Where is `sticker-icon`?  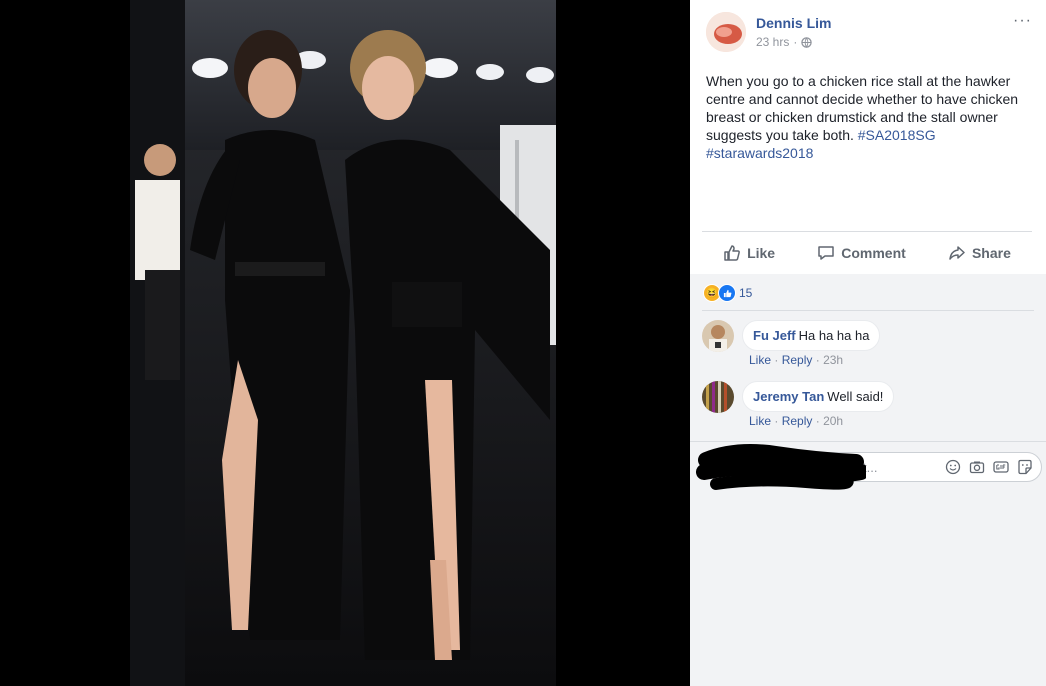
sticker-icon is located at coordinates (1025, 467).